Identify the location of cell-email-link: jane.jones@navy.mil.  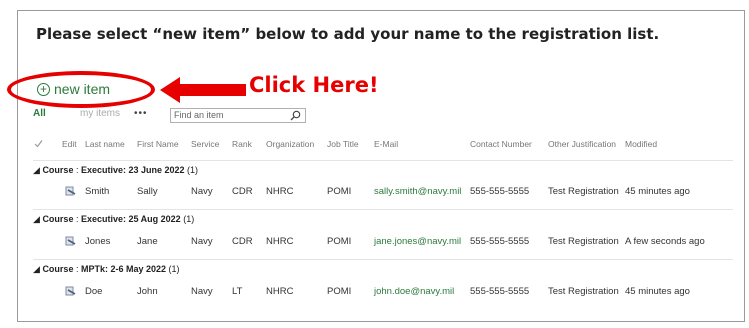
(417, 241).